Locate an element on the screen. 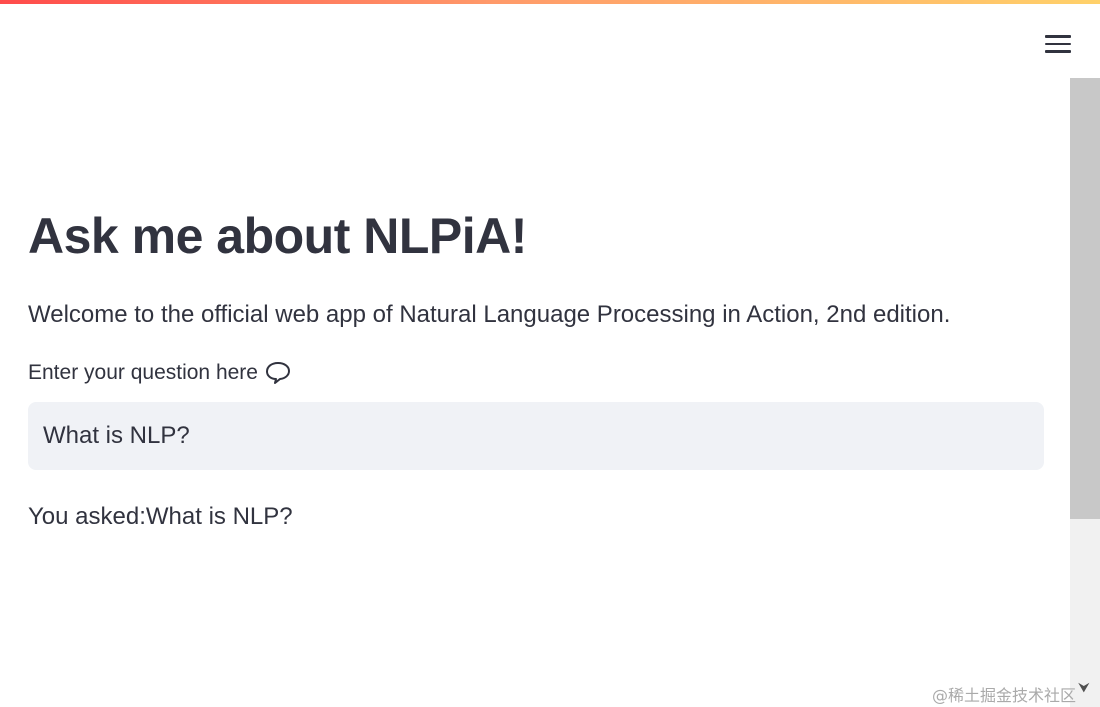 The image size is (1100, 707). vertical-scrollbar is located at coordinates (1085, 392).